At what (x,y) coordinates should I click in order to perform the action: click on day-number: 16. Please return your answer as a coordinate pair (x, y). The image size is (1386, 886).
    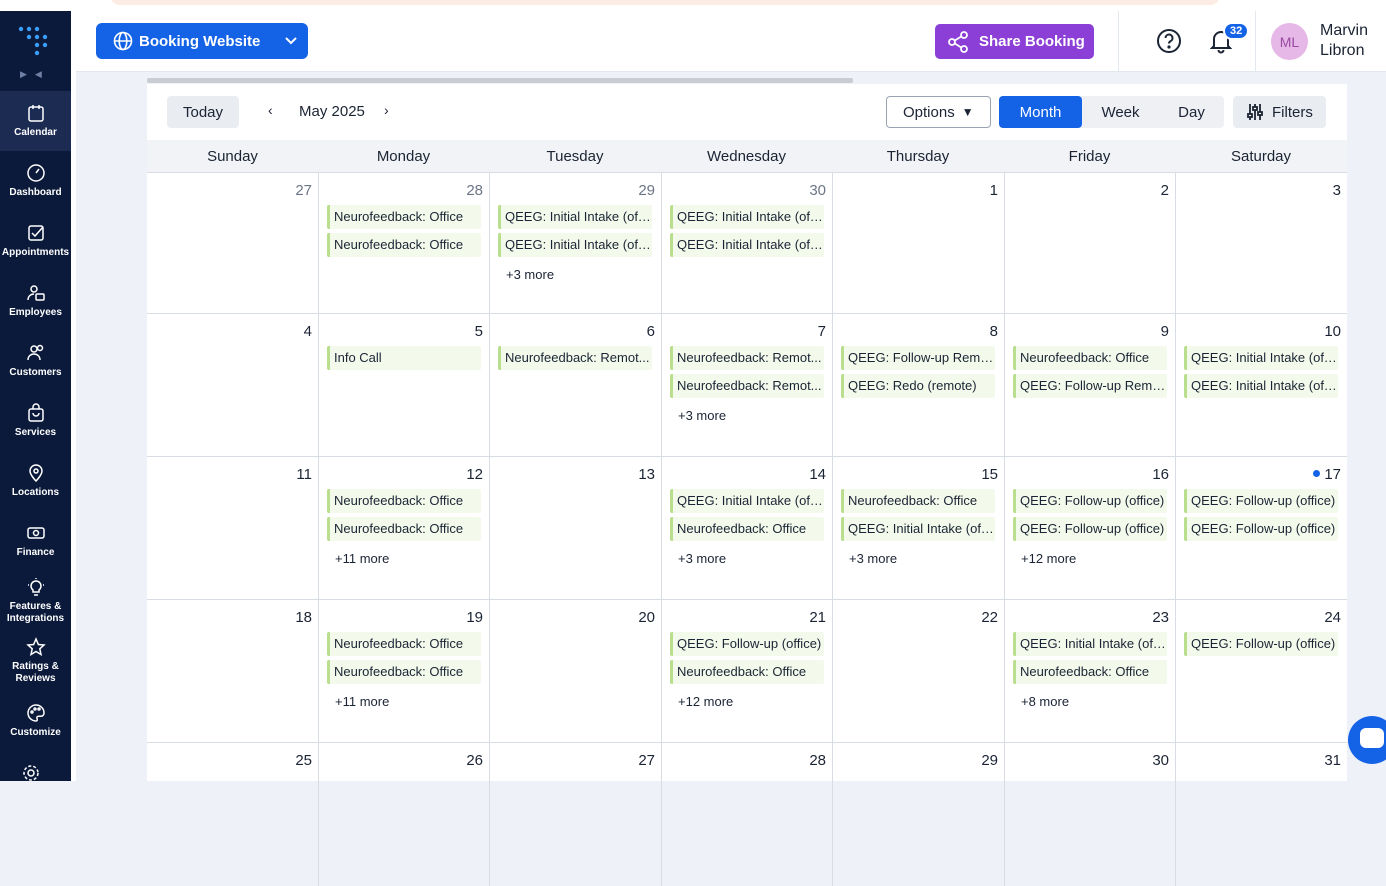
    Looking at the image, I should click on (1160, 474).